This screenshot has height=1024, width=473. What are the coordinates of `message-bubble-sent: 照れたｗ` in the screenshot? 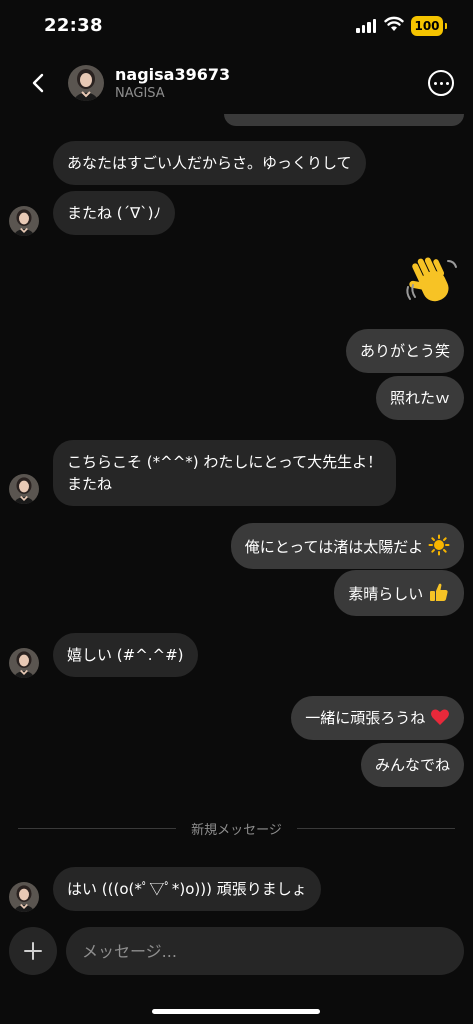 It's located at (419, 398).